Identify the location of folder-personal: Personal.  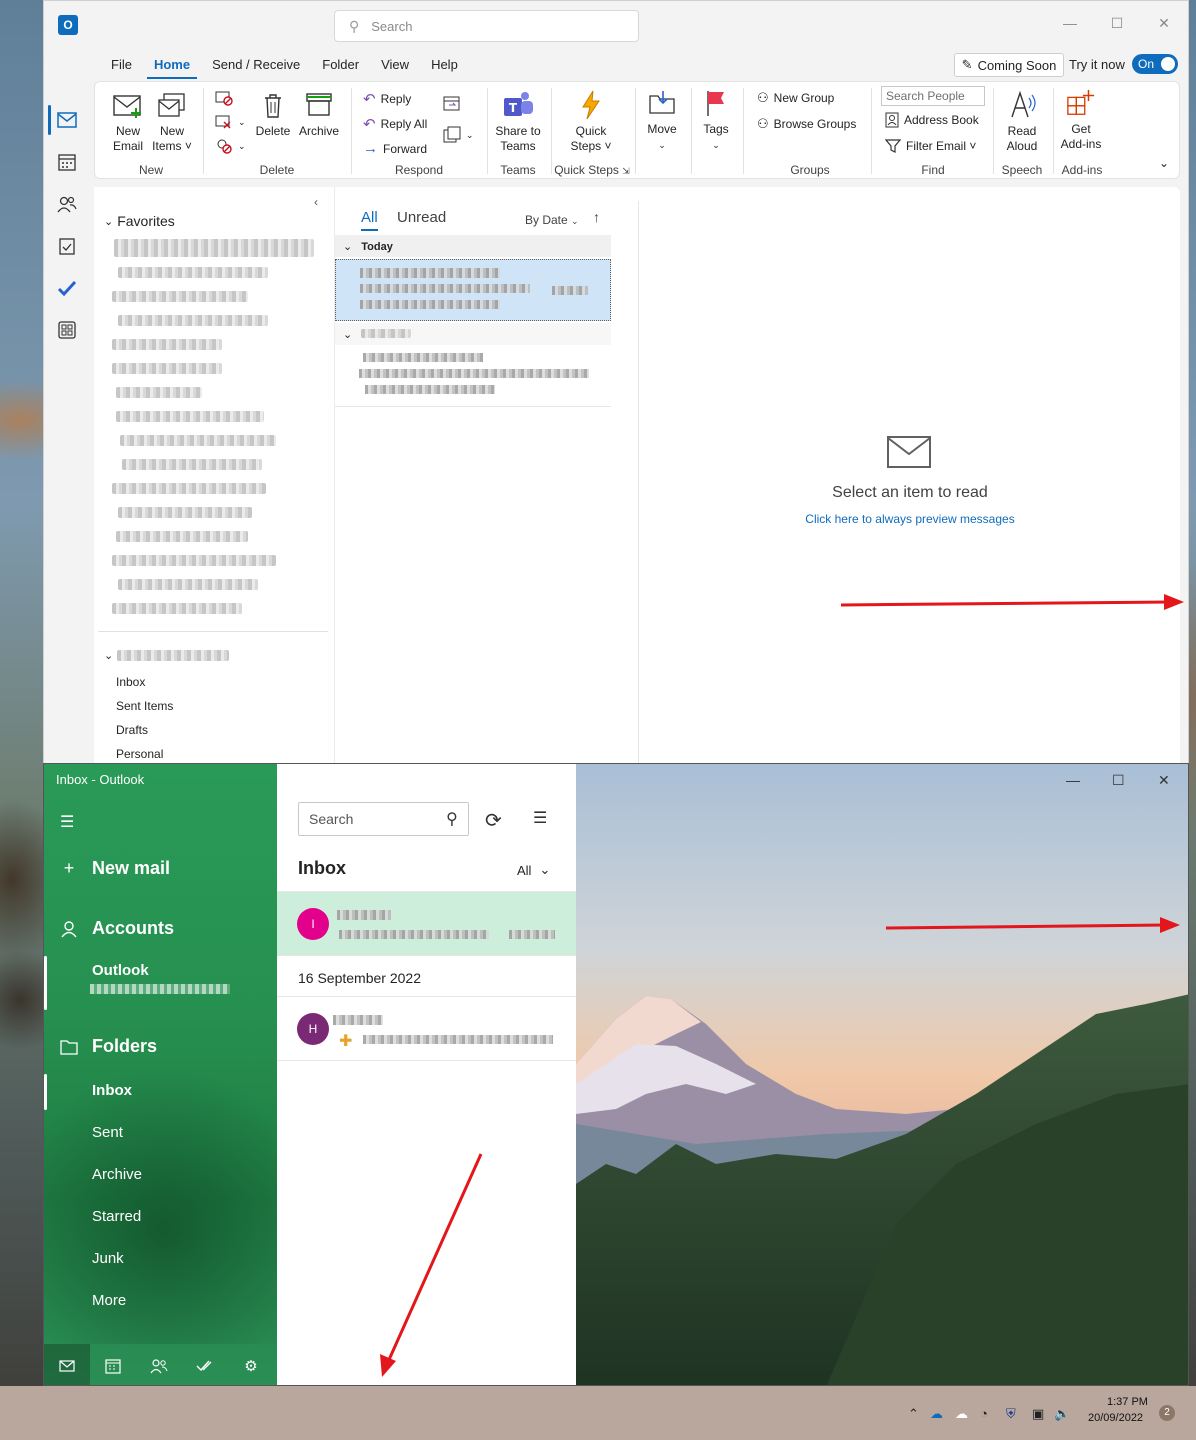
(139, 754).